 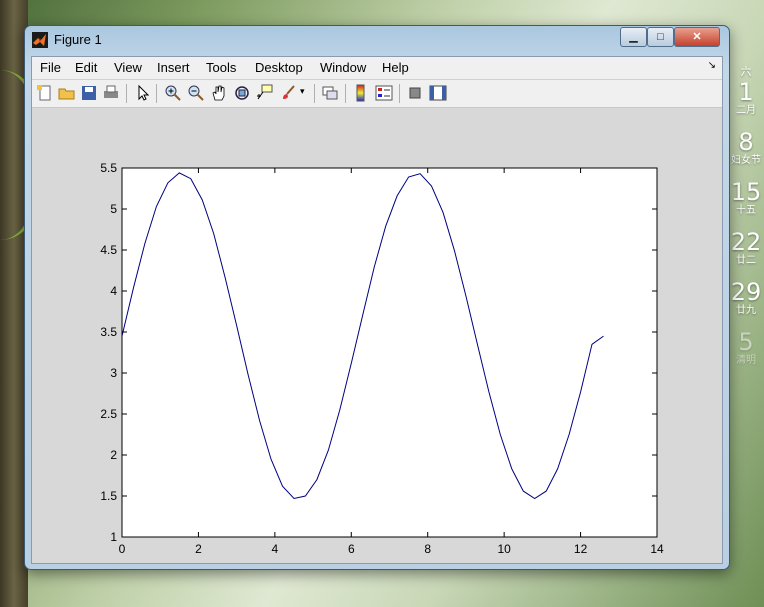 What do you see at coordinates (113, 209) in the screenshot?
I see `y-tick-label: 5` at bounding box center [113, 209].